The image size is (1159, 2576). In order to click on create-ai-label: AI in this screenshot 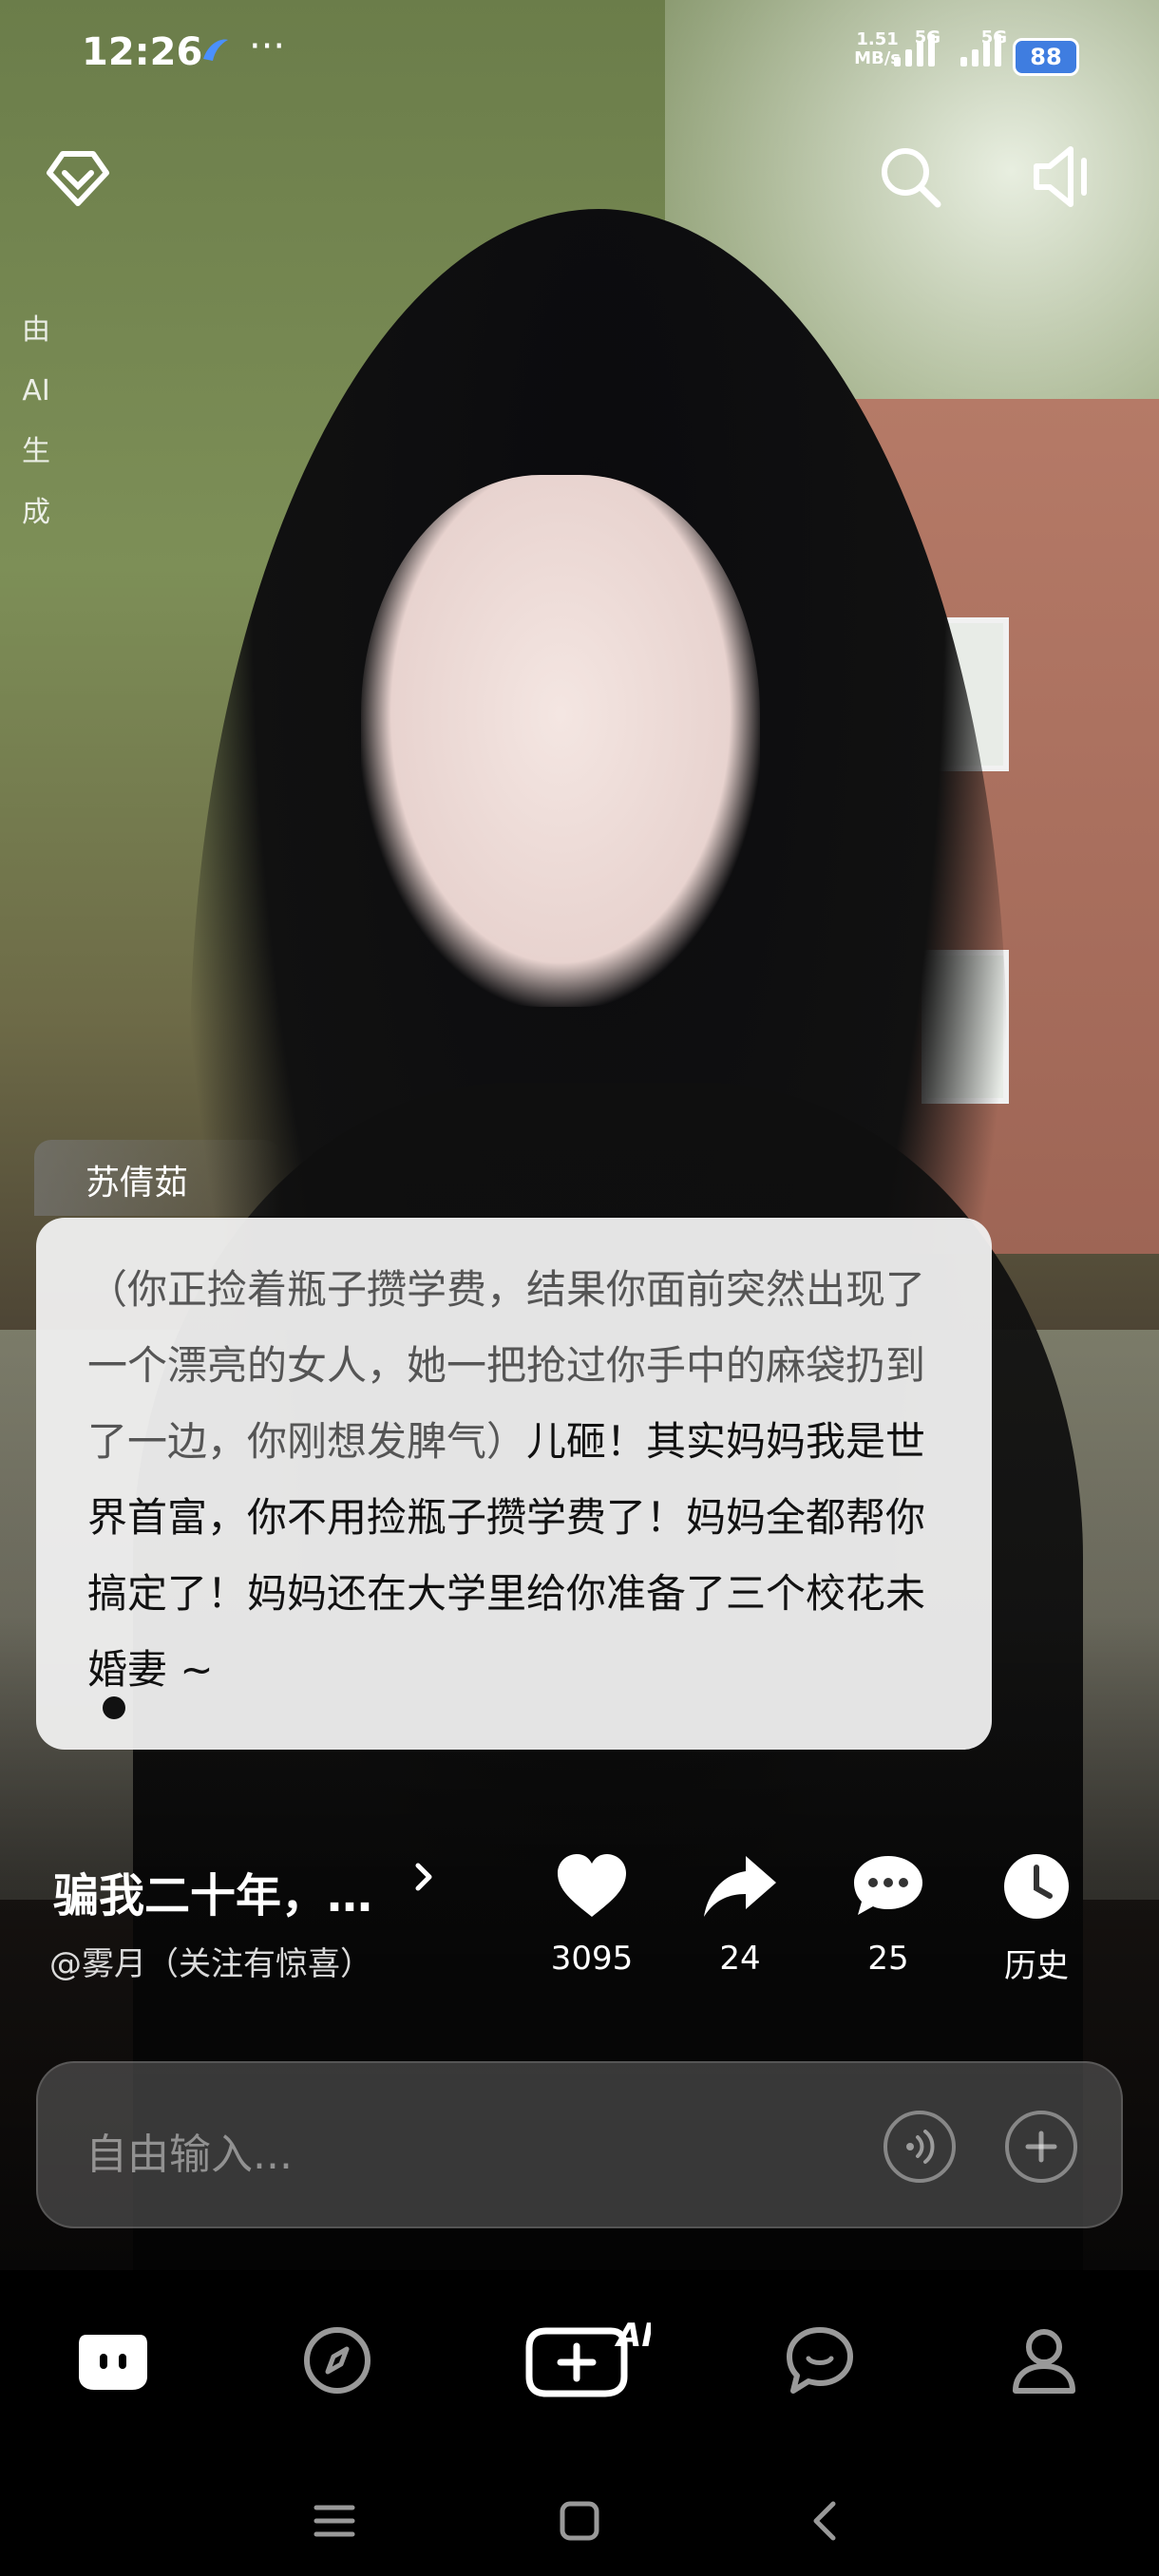, I will do `click(632, 2336)`.